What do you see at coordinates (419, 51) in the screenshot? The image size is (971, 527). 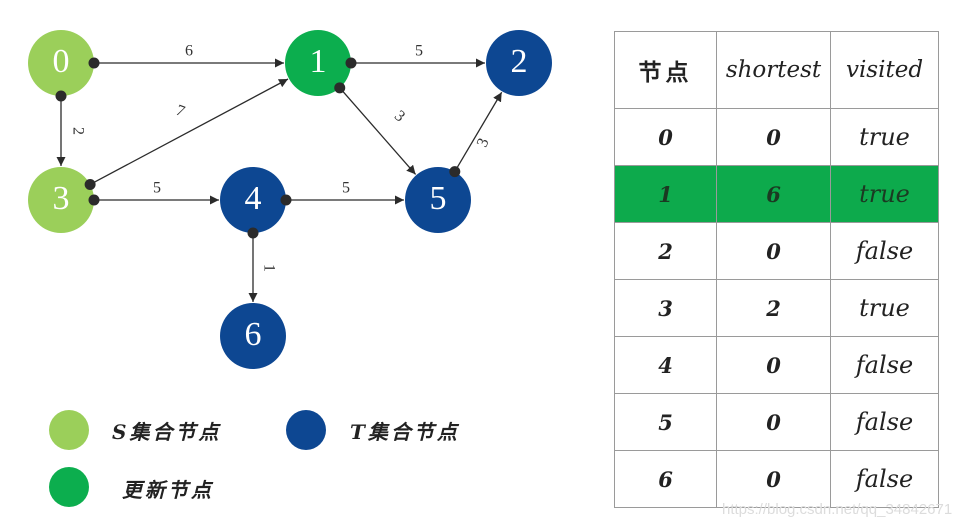 I see `edge-weight-1-2: 5` at bounding box center [419, 51].